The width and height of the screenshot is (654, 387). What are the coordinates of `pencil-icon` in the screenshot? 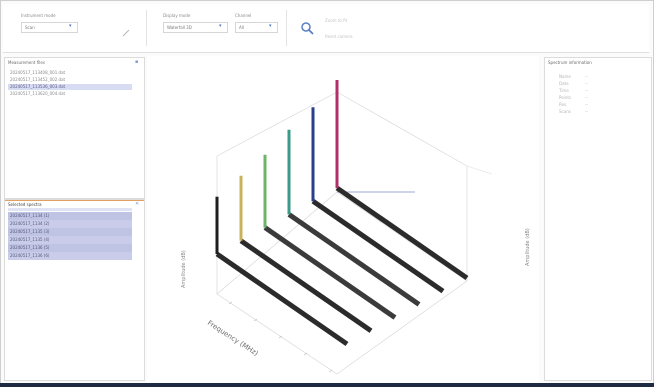 It's located at (126, 33).